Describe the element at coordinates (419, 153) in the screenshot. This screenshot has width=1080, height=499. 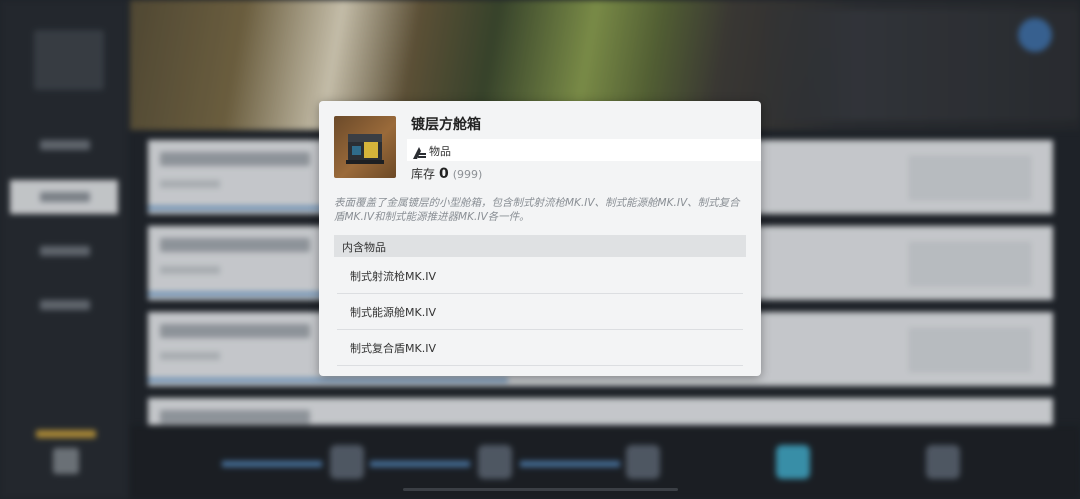
I see `item-type-icon` at that location.